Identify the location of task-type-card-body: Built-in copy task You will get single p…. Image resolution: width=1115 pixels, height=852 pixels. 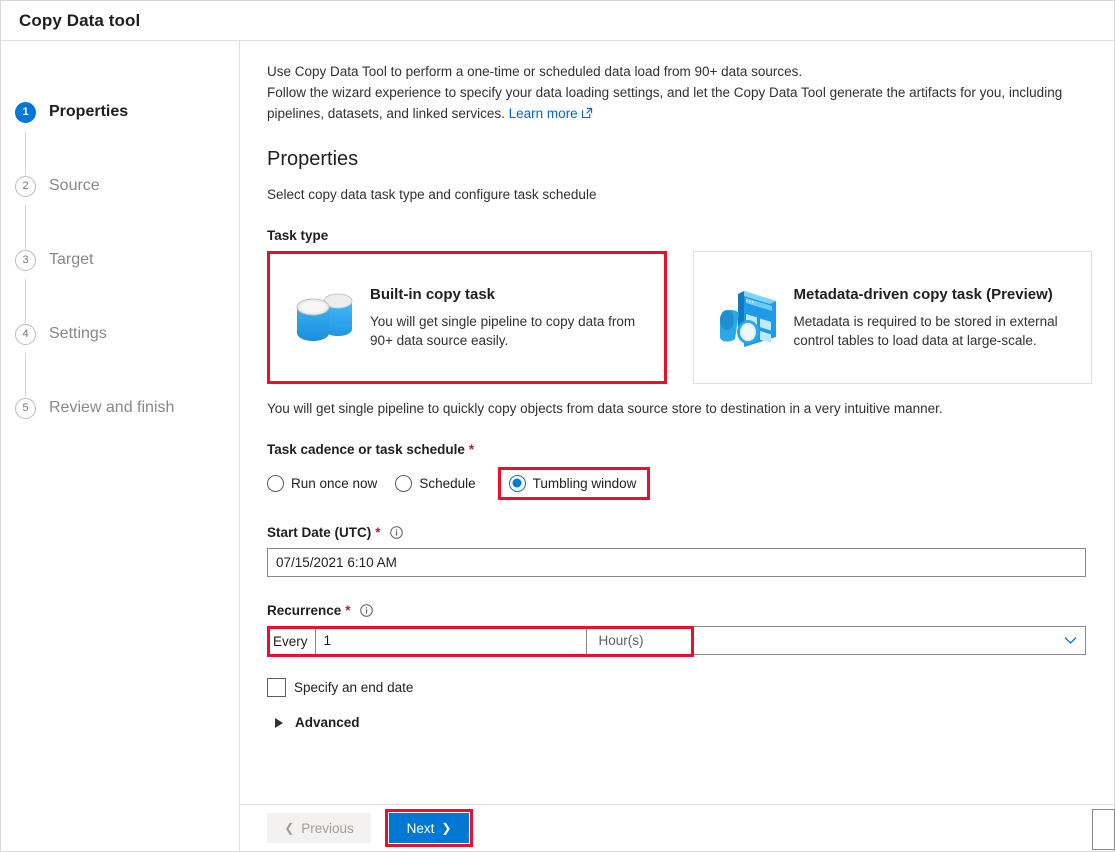
(509, 318).